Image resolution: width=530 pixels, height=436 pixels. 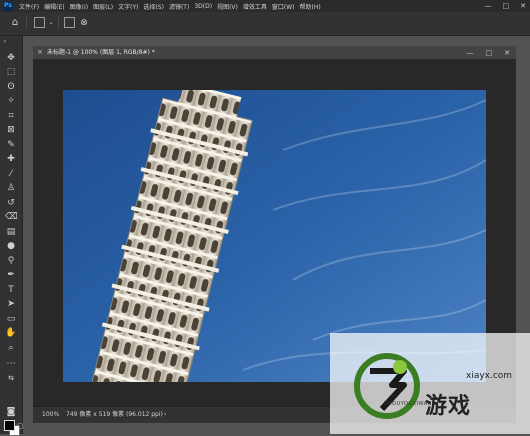 I want to click on menu-select: 选择(S), so click(x=153, y=6).